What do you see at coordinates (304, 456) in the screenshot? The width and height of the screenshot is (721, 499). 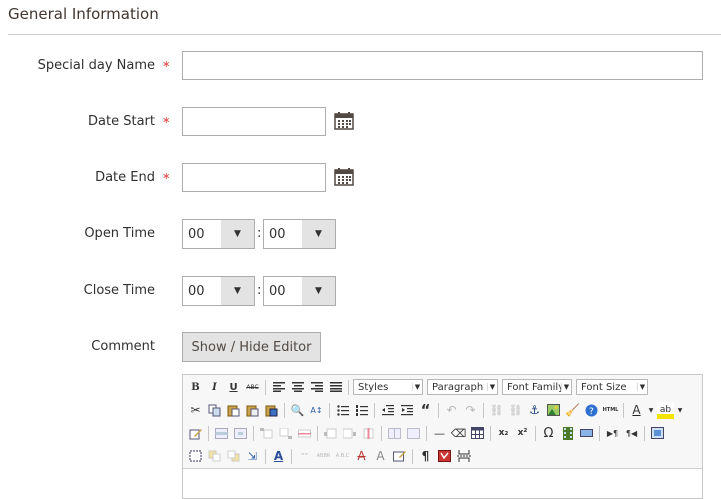 I see `cite-button: “”` at bounding box center [304, 456].